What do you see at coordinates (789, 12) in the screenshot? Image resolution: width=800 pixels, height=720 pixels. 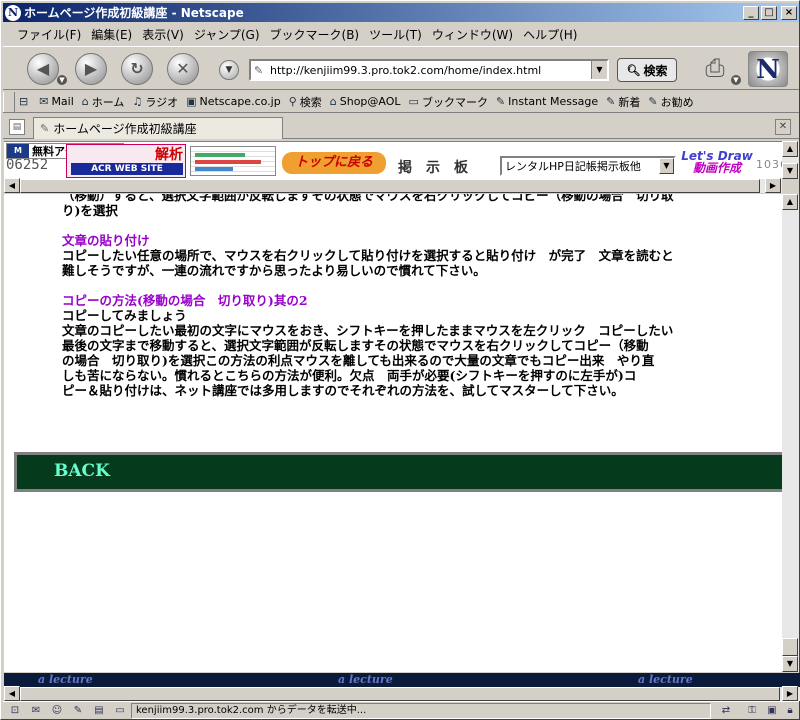 I see `close-button: ×` at bounding box center [789, 12].